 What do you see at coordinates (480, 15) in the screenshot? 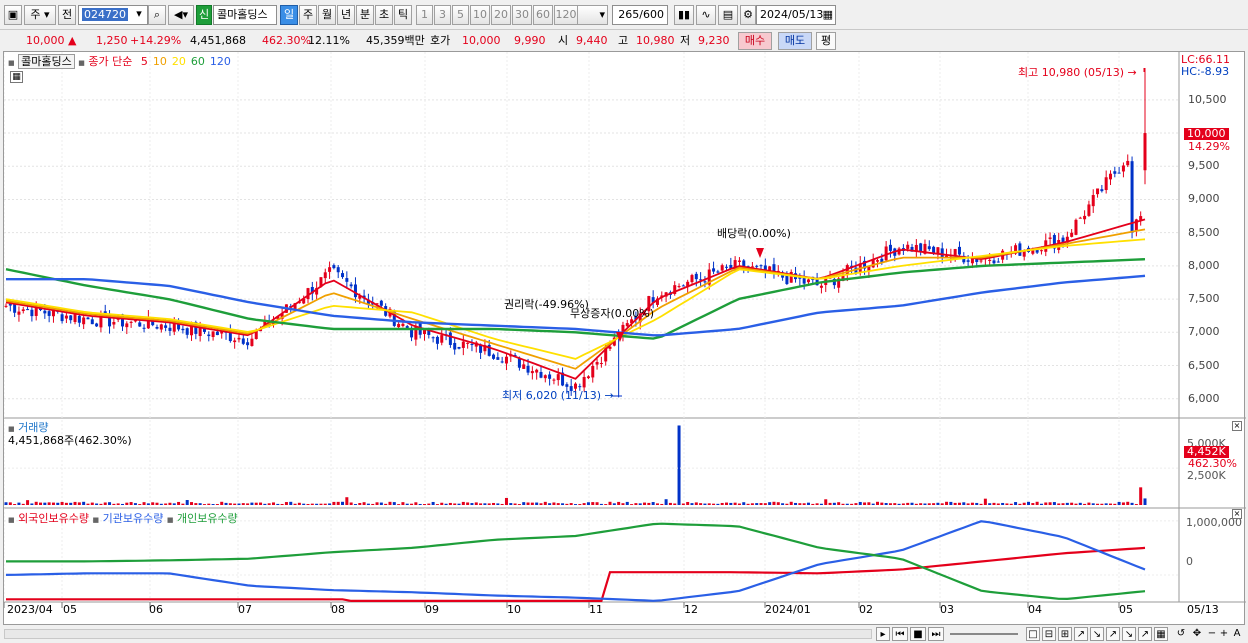
I see `minute-option-10: 10` at bounding box center [480, 15].